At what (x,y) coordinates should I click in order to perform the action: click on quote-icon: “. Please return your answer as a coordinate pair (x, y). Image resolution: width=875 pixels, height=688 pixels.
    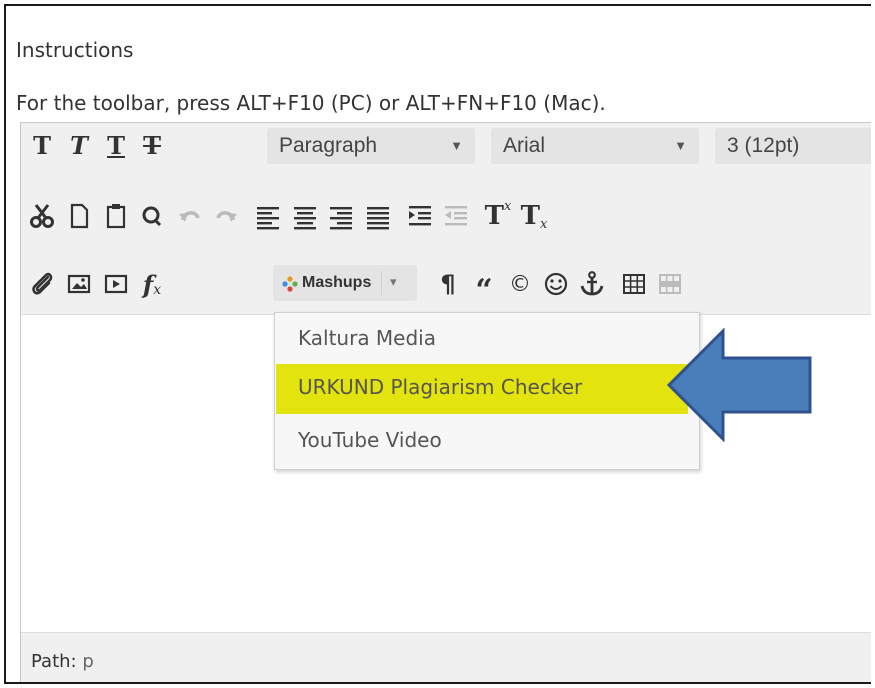
    Looking at the image, I should click on (484, 287).